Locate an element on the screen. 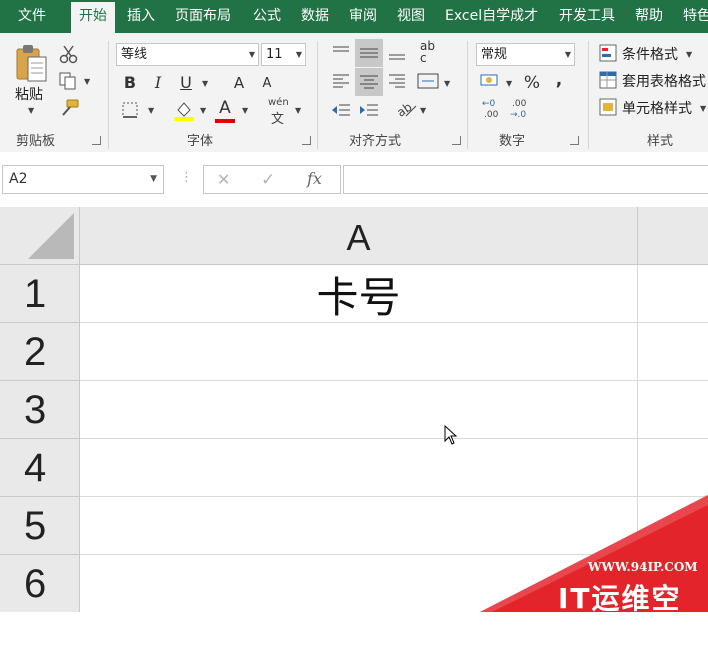  alignment-group-label: 对齐方式 is located at coordinates (375, 141).